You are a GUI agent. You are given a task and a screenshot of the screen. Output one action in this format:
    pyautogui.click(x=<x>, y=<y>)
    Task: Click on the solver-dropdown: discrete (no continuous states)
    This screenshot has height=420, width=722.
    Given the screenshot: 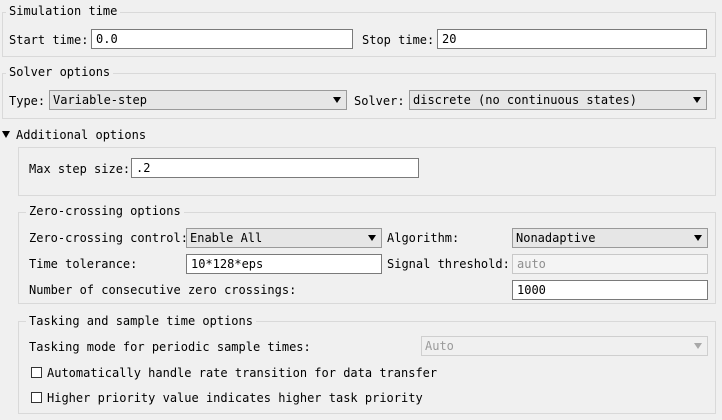 What is the action you would take?
    pyautogui.click(x=558, y=100)
    